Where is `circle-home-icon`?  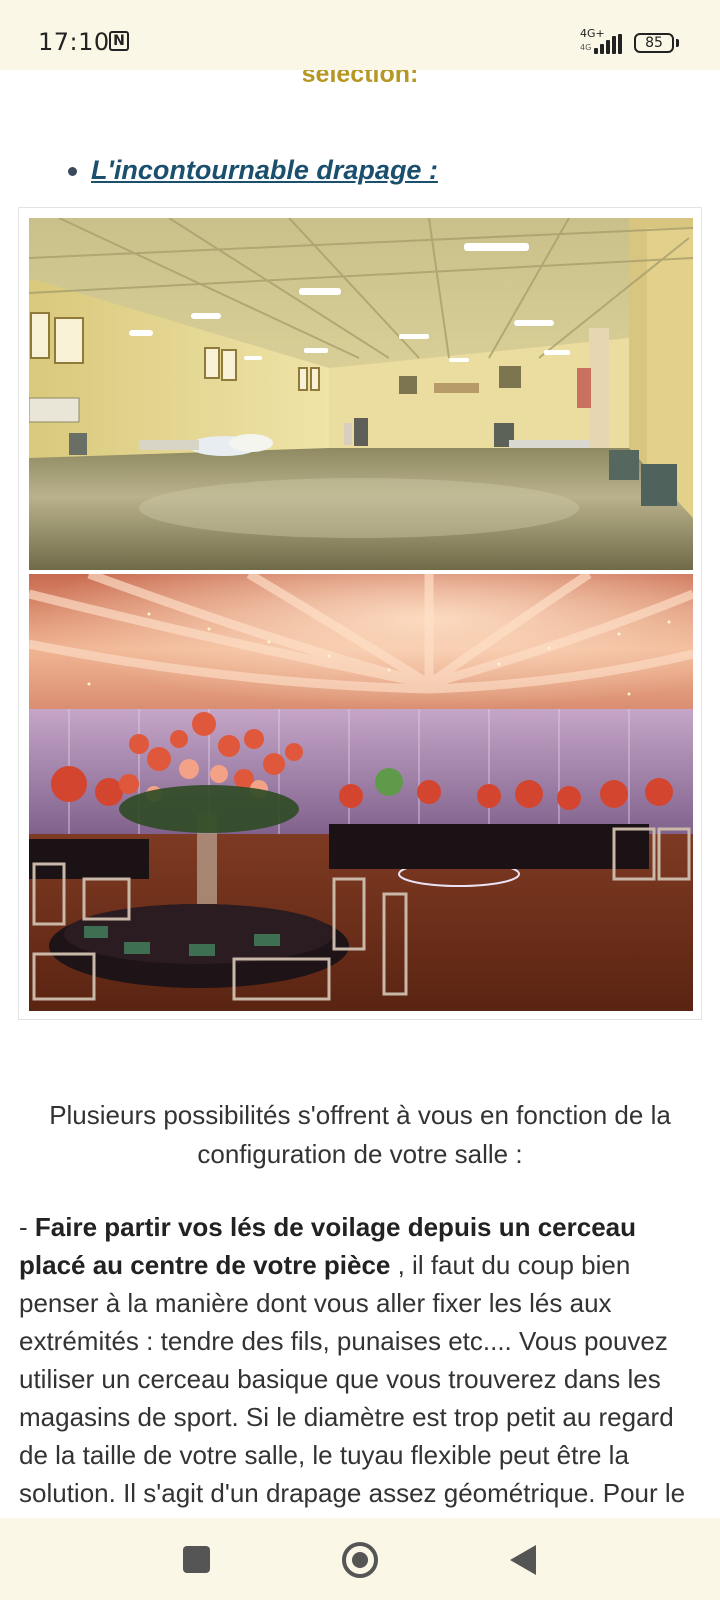
circle-home-icon is located at coordinates (360, 1560).